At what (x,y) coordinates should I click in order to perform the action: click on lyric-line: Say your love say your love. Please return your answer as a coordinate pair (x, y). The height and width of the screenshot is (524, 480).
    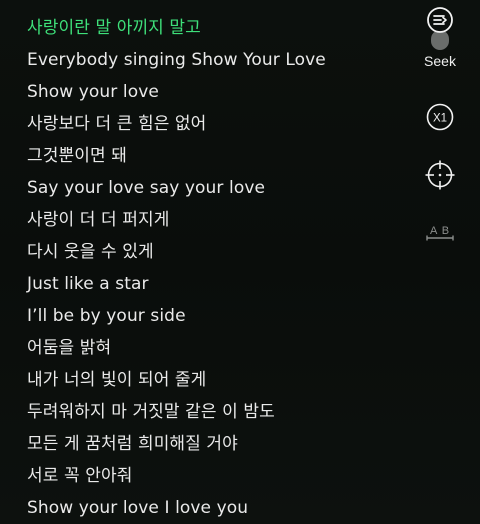
    Looking at the image, I should click on (217, 188).